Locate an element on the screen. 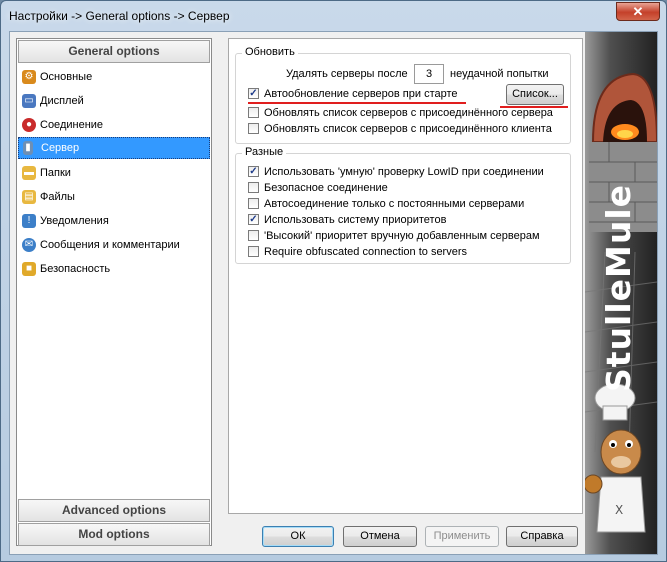 The height and width of the screenshot is (562, 667). nav-item-basic: ⚙ Основные is located at coordinates (114, 77).